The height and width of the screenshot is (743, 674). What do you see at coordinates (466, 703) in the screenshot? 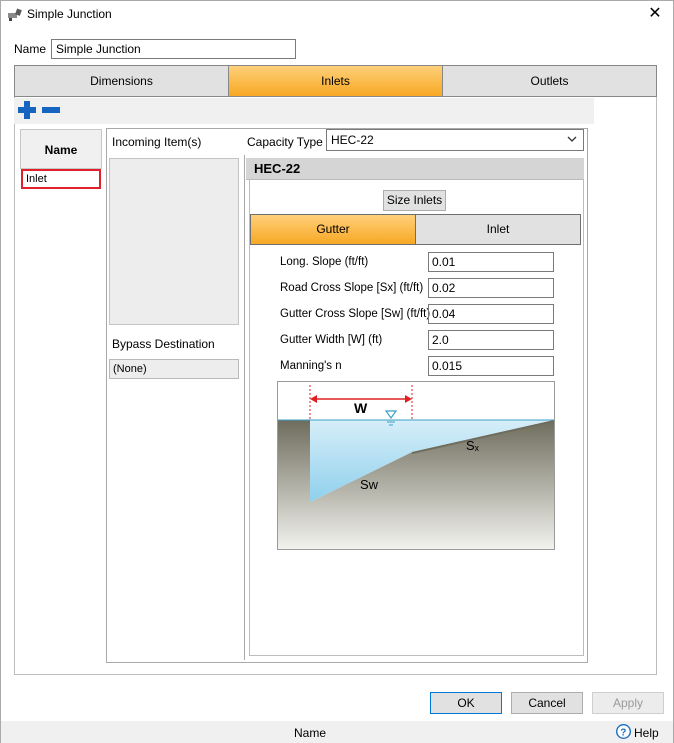
I see `ok-button: OK` at bounding box center [466, 703].